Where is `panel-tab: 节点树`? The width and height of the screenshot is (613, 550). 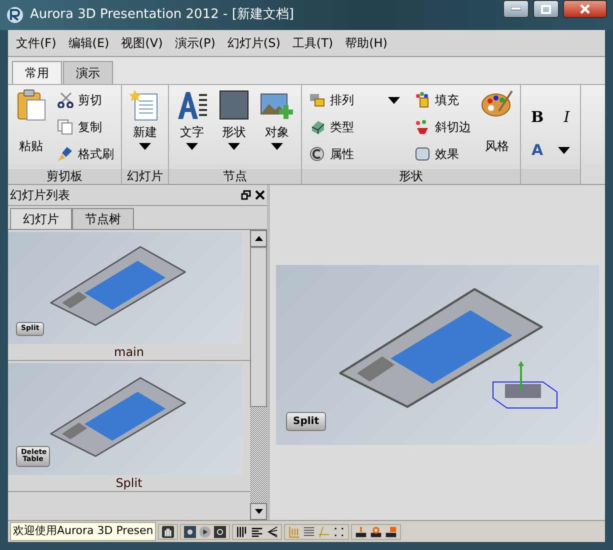 panel-tab: 节点树 is located at coordinates (103, 218).